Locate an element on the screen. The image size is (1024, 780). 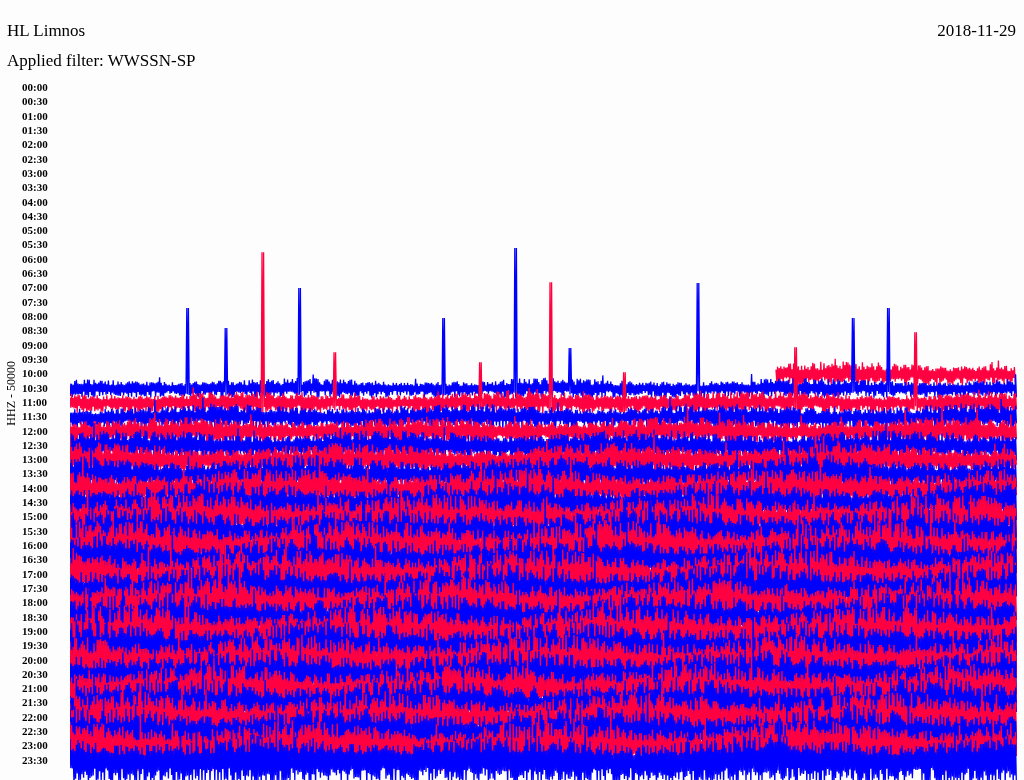
time-label: 18:30 is located at coordinates (35, 616).